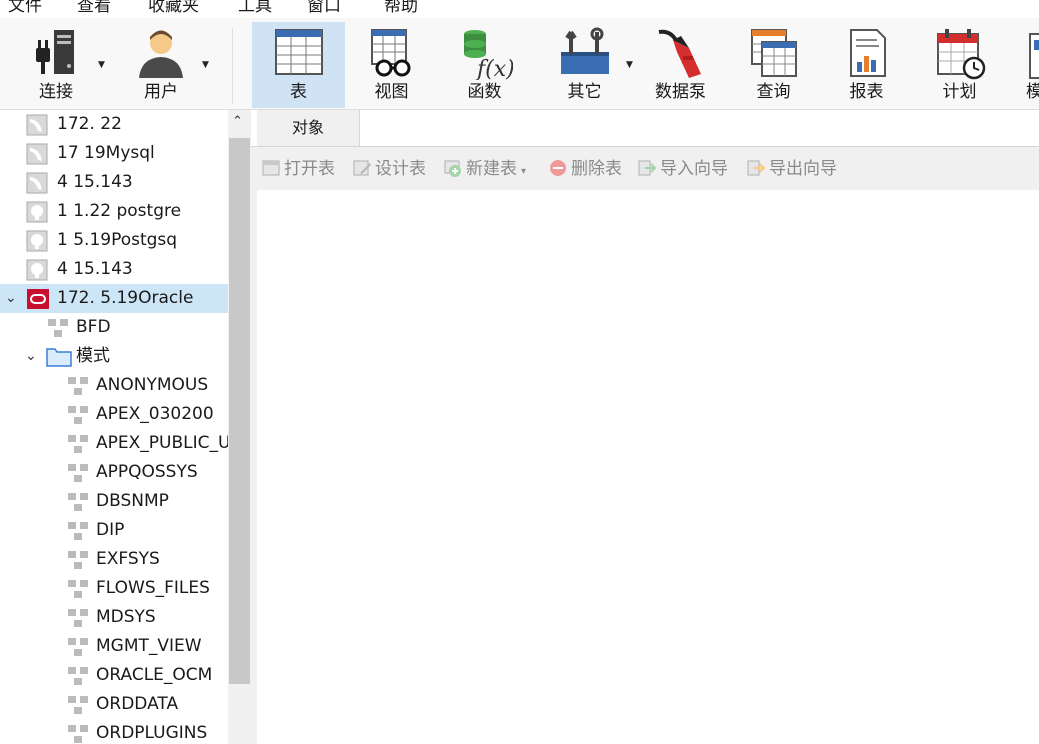 The width and height of the screenshot is (1039, 744). What do you see at coordinates (114, 240) in the screenshot?
I see `tree-connection-postgres: 1 5.19Postgsq` at bounding box center [114, 240].